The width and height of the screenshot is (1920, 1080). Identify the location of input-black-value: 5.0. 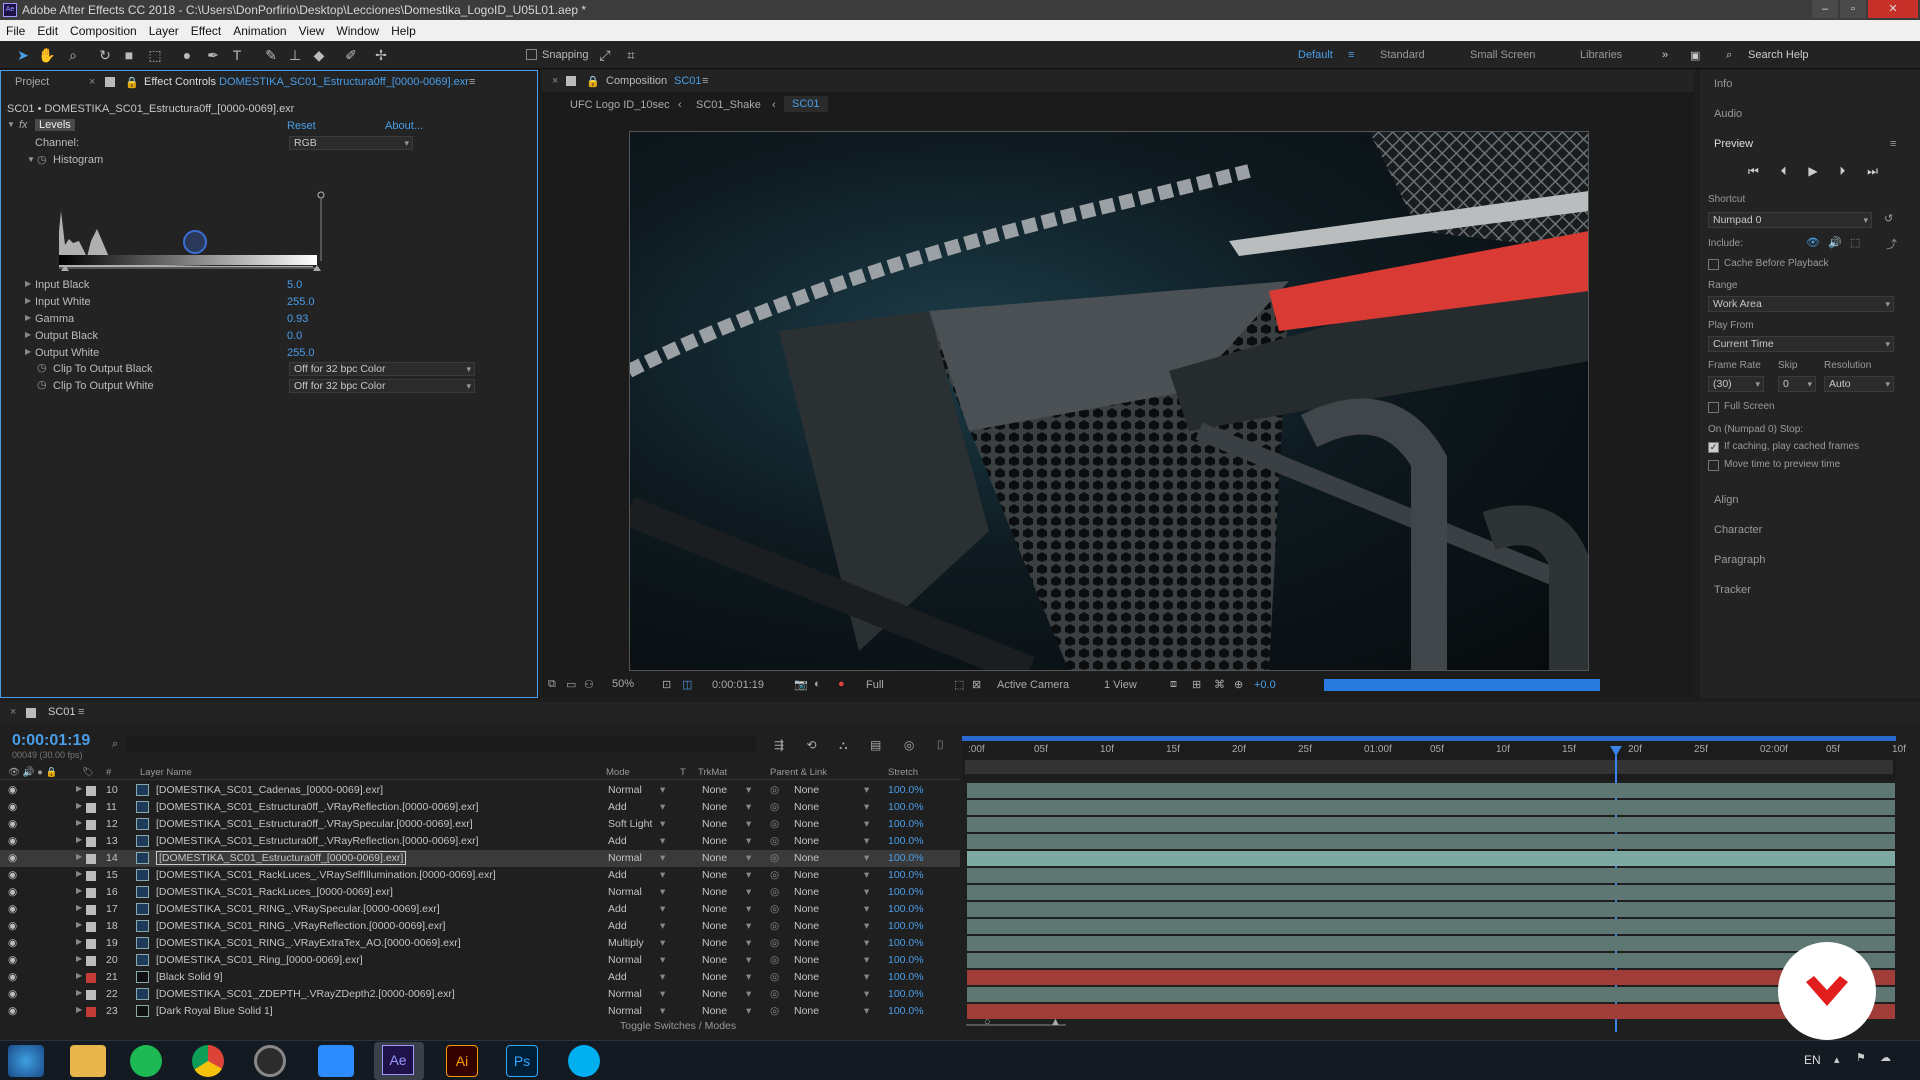
(294, 285).